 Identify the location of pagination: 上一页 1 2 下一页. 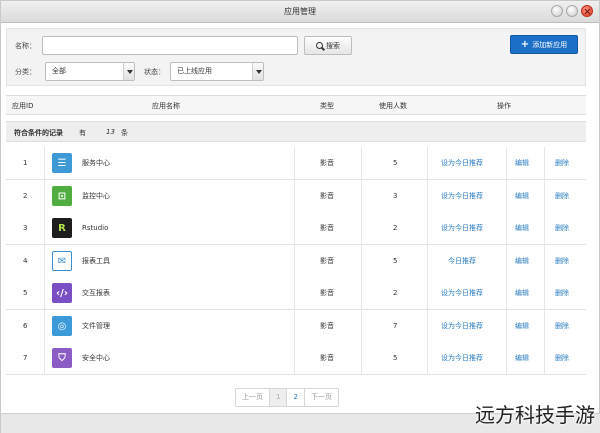
(287, 397).